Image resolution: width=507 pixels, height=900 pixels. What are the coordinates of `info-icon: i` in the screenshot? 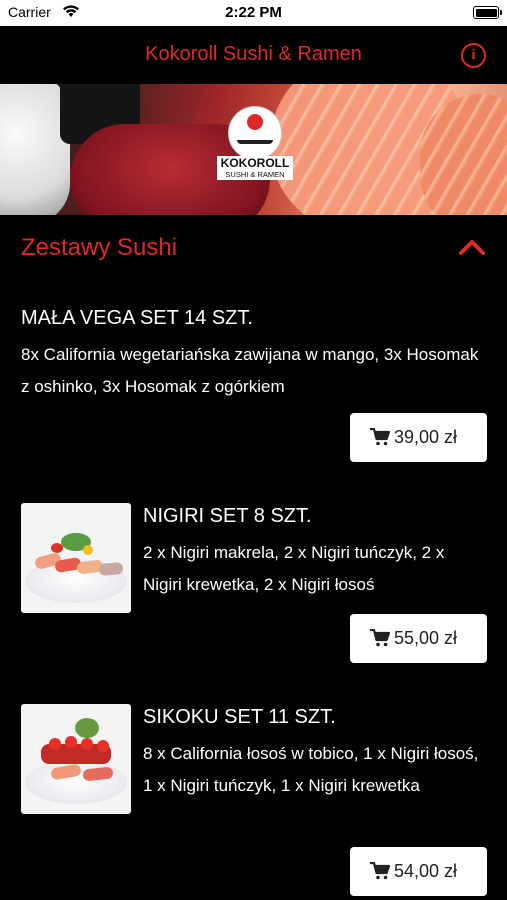 It's located at (473, 55).